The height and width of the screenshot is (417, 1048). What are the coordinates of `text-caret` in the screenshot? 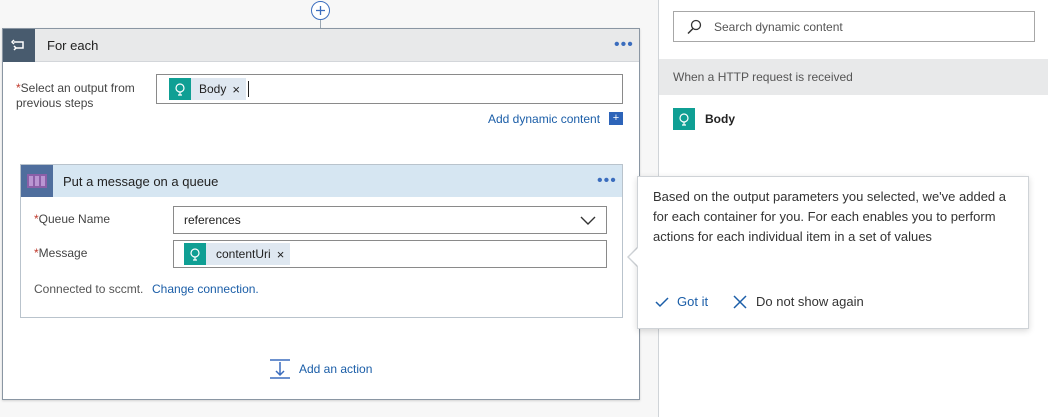 It's located at (248, 89).